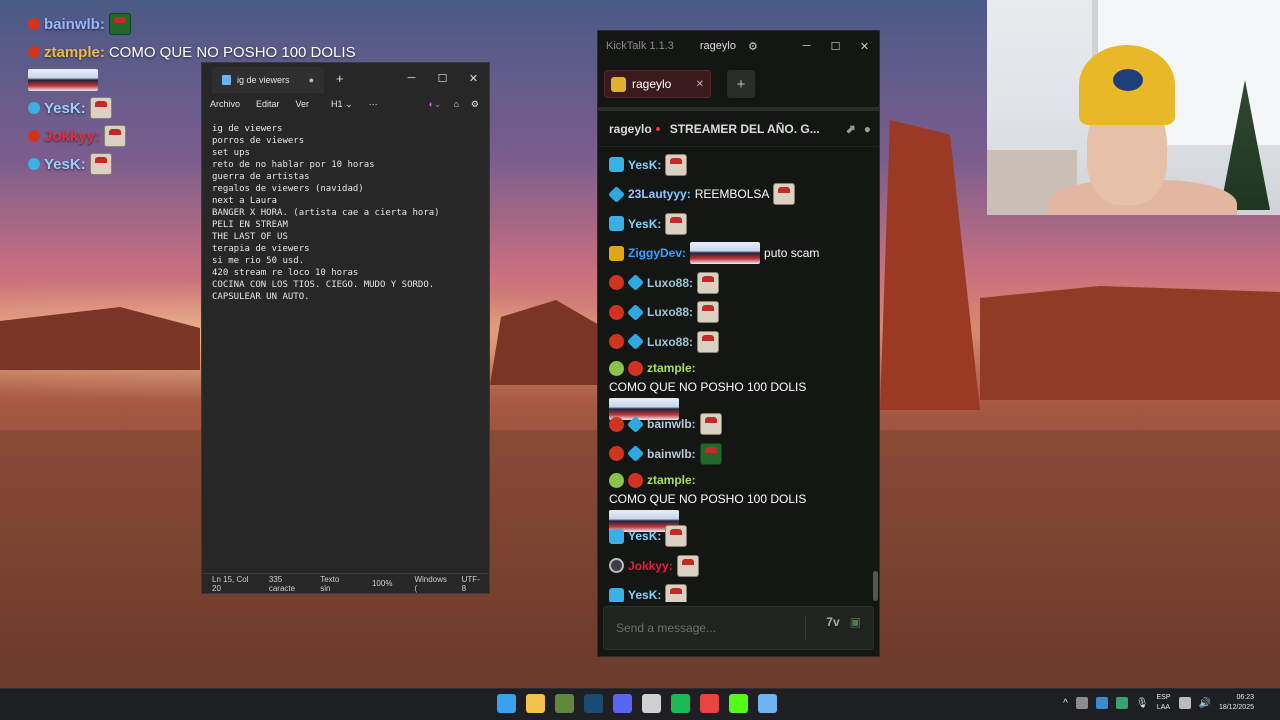 The height and width of the screenshot is (720, 1280). What do you see at coordinates (74, 24) in the screenshot?
I see `overlay-username: bainwlb:` at bounding box center [74, 24].